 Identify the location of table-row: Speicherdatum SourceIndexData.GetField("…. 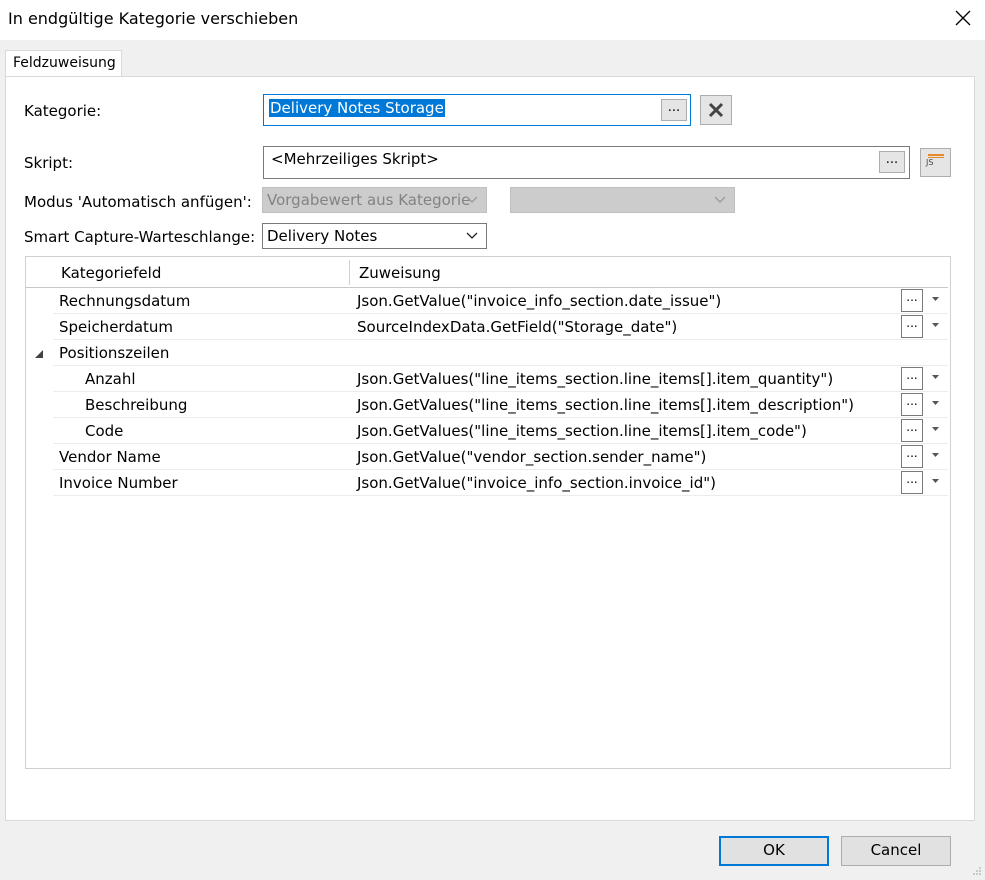
(500, 327).